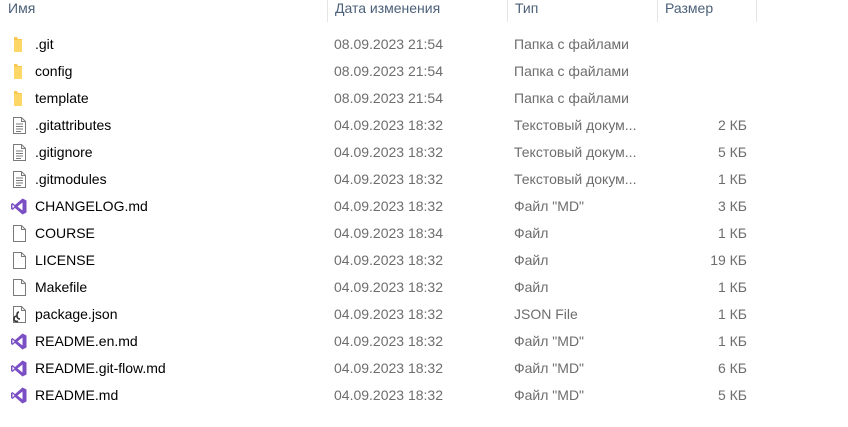 This screenshot has width=848, height=427. I want to click on file-row: Makefile 04.09.2023 18:32 Файл 1 КБ, so click(378, 287).